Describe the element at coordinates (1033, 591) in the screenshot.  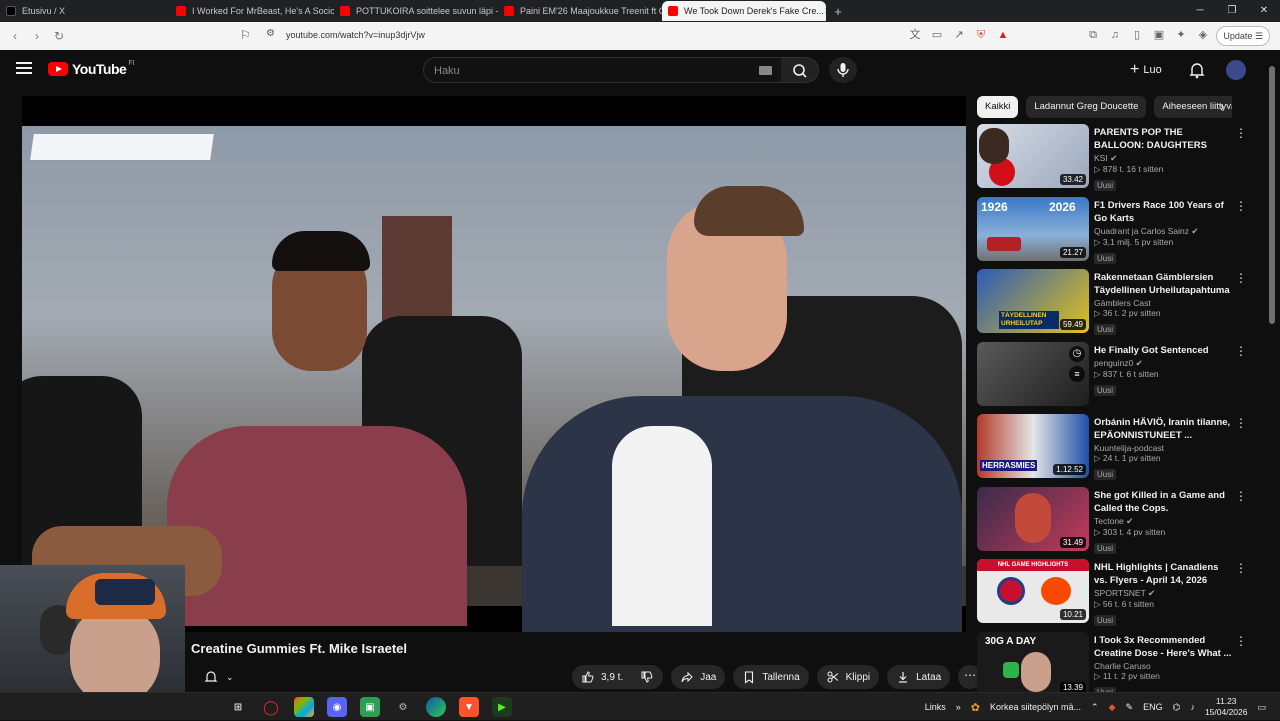
I see `video-thumbnail: NHL GAME HIGHLIGHTS 10.21` at that location.